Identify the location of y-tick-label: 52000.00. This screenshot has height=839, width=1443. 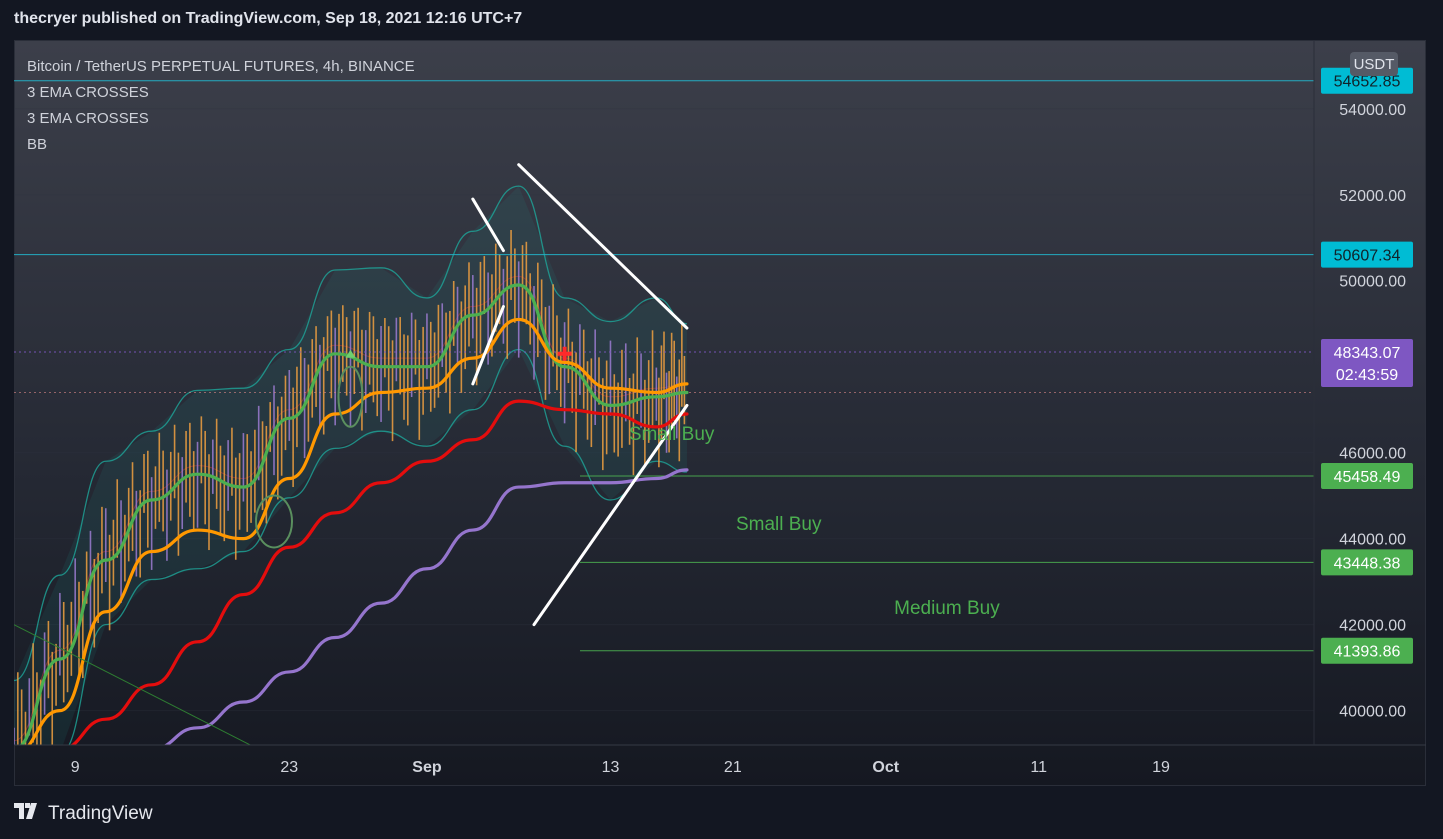
(1372, 196).